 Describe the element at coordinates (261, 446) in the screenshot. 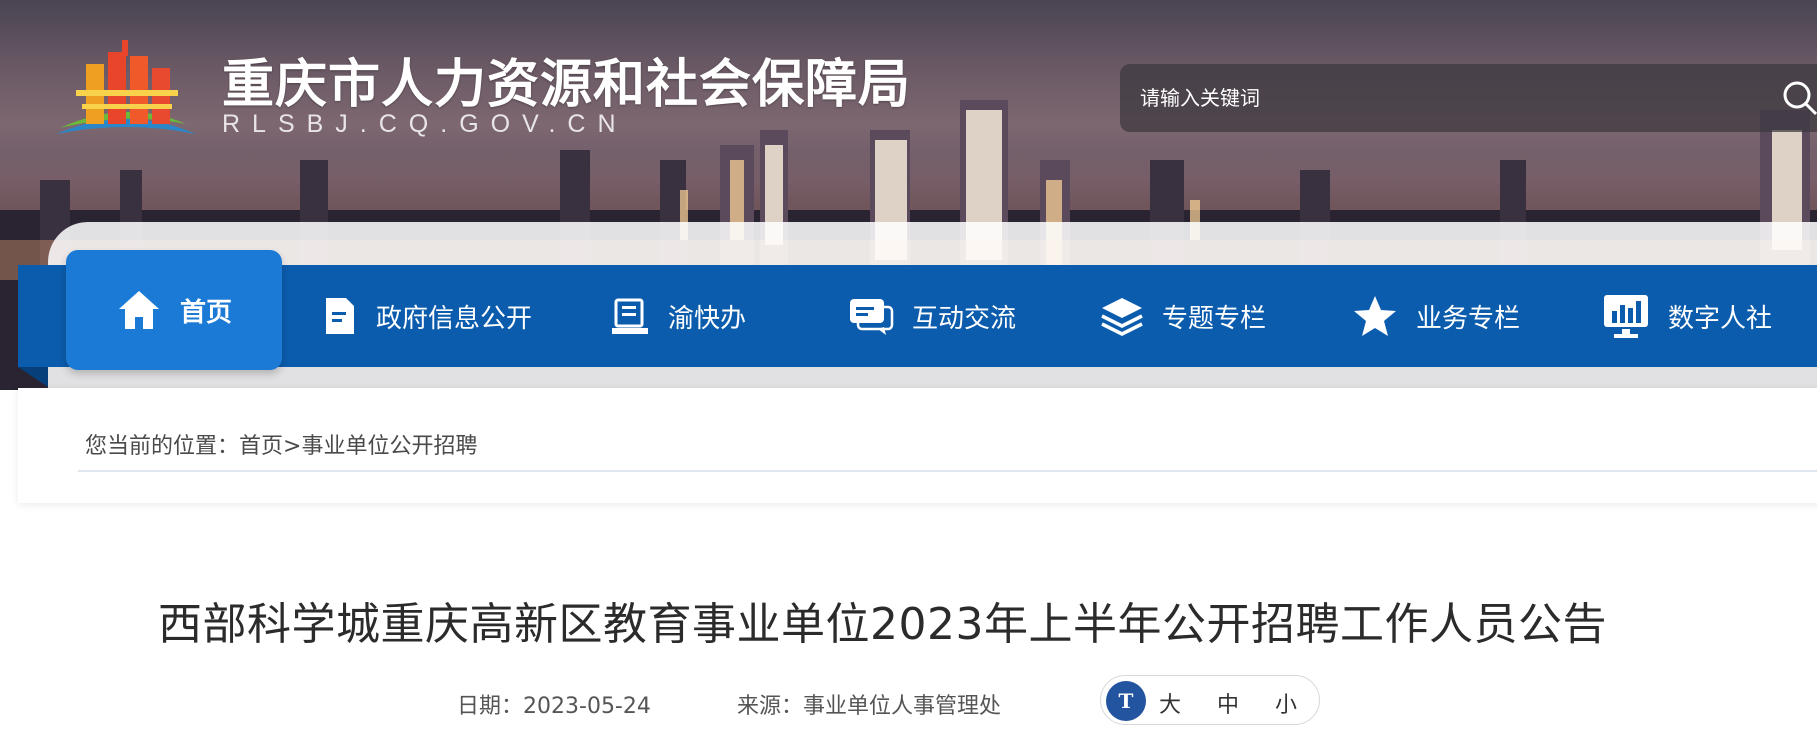

I see `breadcrumb-home-link: 首页` at that location.